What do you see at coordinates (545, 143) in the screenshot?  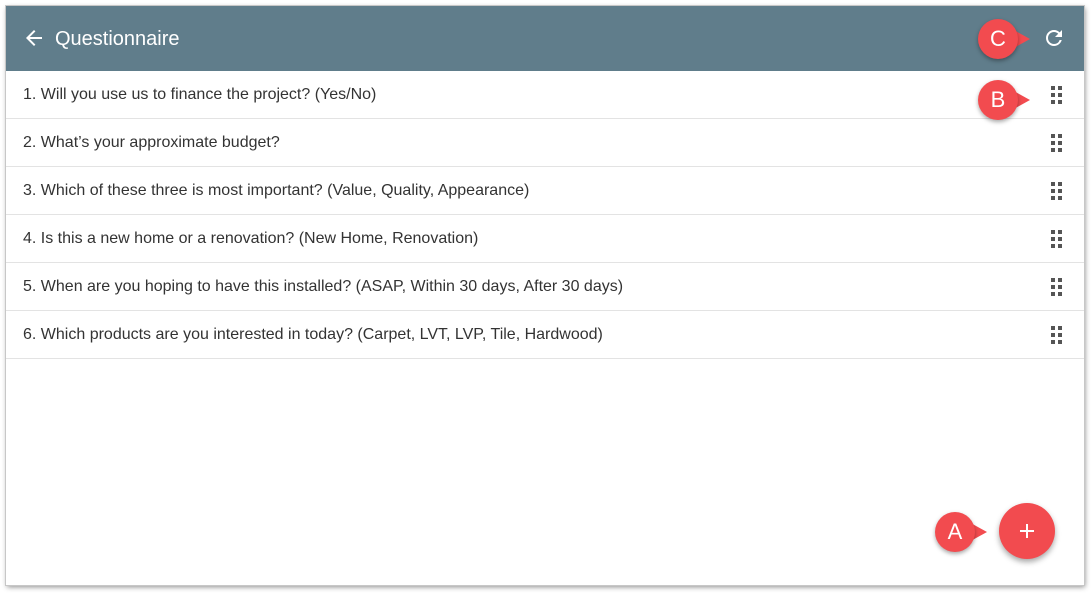 I see `question-row: 2. What’s your approximate budget?` at bounding box center [545, 143].